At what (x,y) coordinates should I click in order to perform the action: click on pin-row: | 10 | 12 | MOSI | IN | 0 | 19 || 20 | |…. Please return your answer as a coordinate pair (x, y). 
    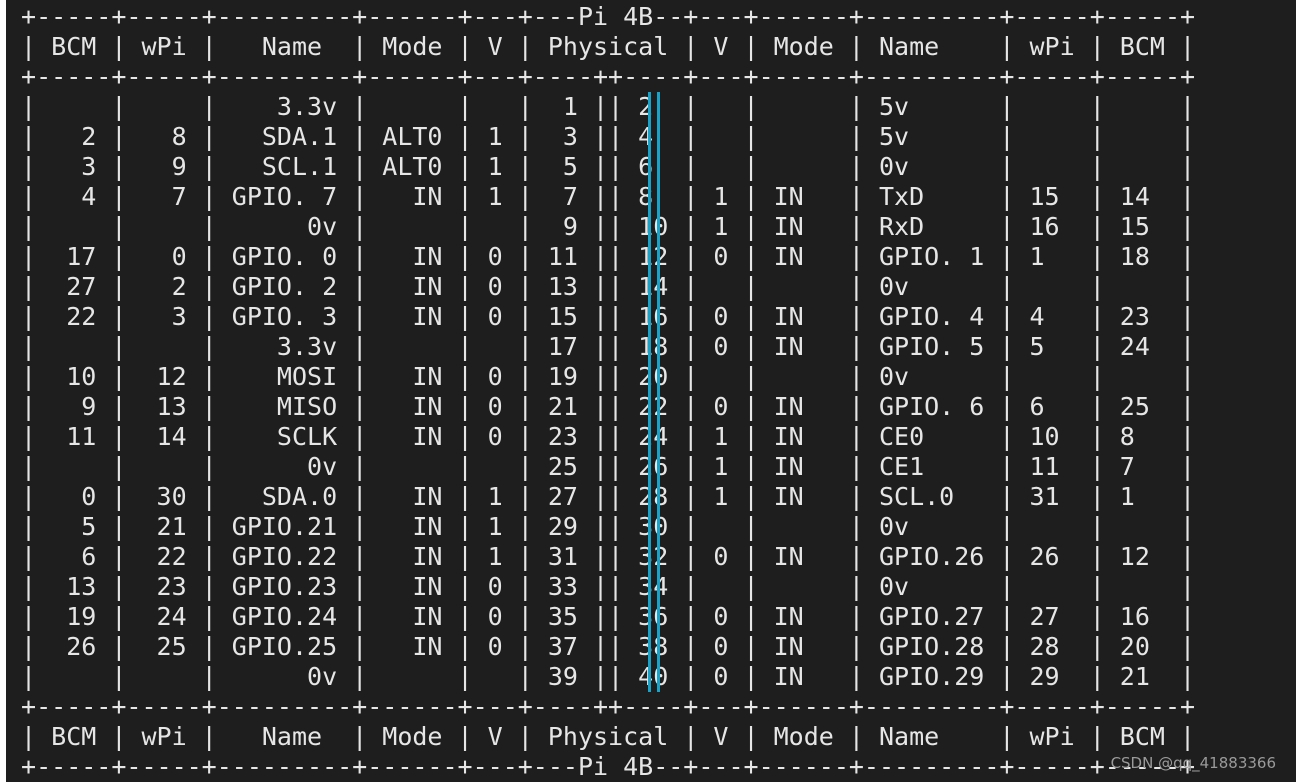
    Looking at the image, I should click on (601, 376).